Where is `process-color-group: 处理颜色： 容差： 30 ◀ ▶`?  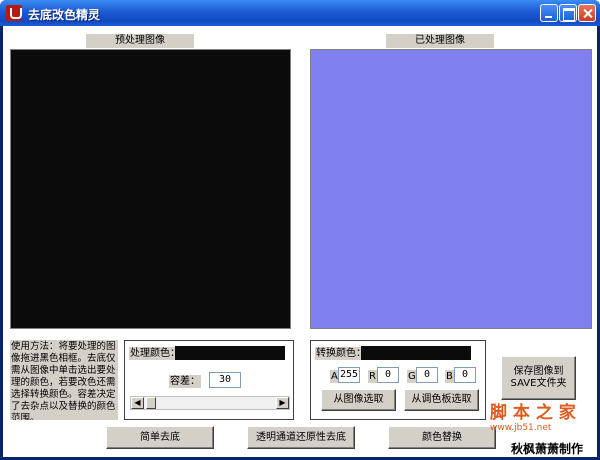 process-color-group: 处理颜色： 容差： 30 ◀ ▶ is located at coordinates (209, 380).